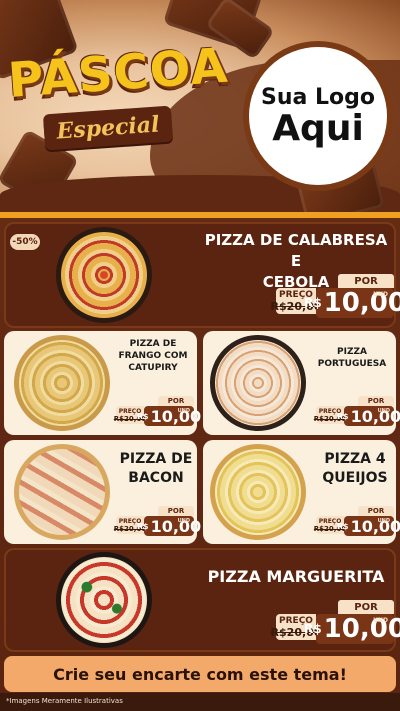 Image resolution: width=400 pixels, height=711 pixels. Describe the element at coordinates (352, 358) in the screenshot. I see `product-name-portuguesa: PIZZA PORTUGUESA` at that location.